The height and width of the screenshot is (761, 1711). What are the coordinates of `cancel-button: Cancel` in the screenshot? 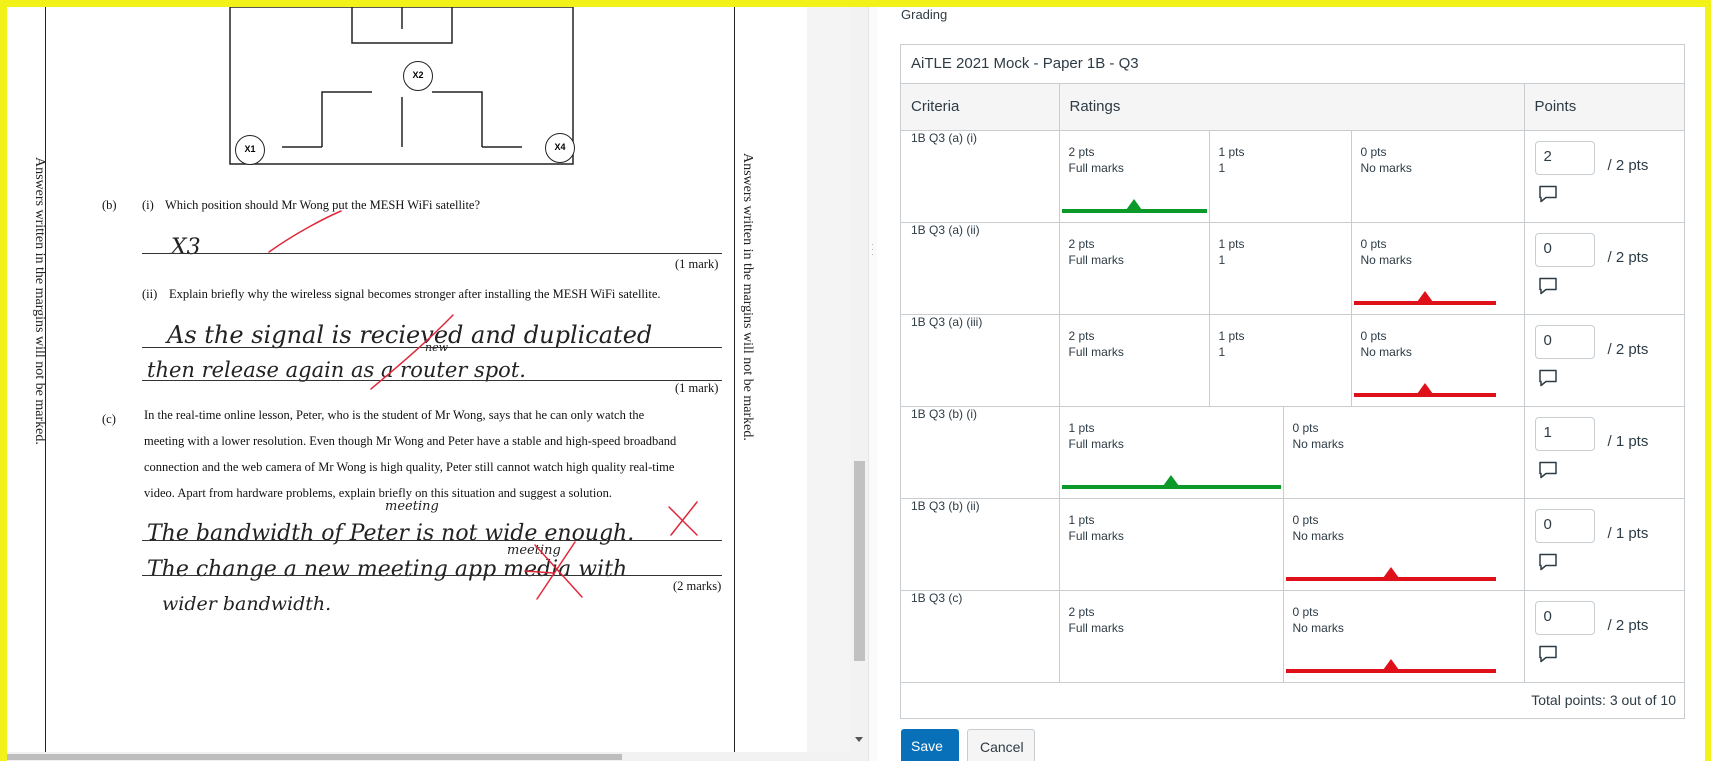 It's located at (1001, 745).